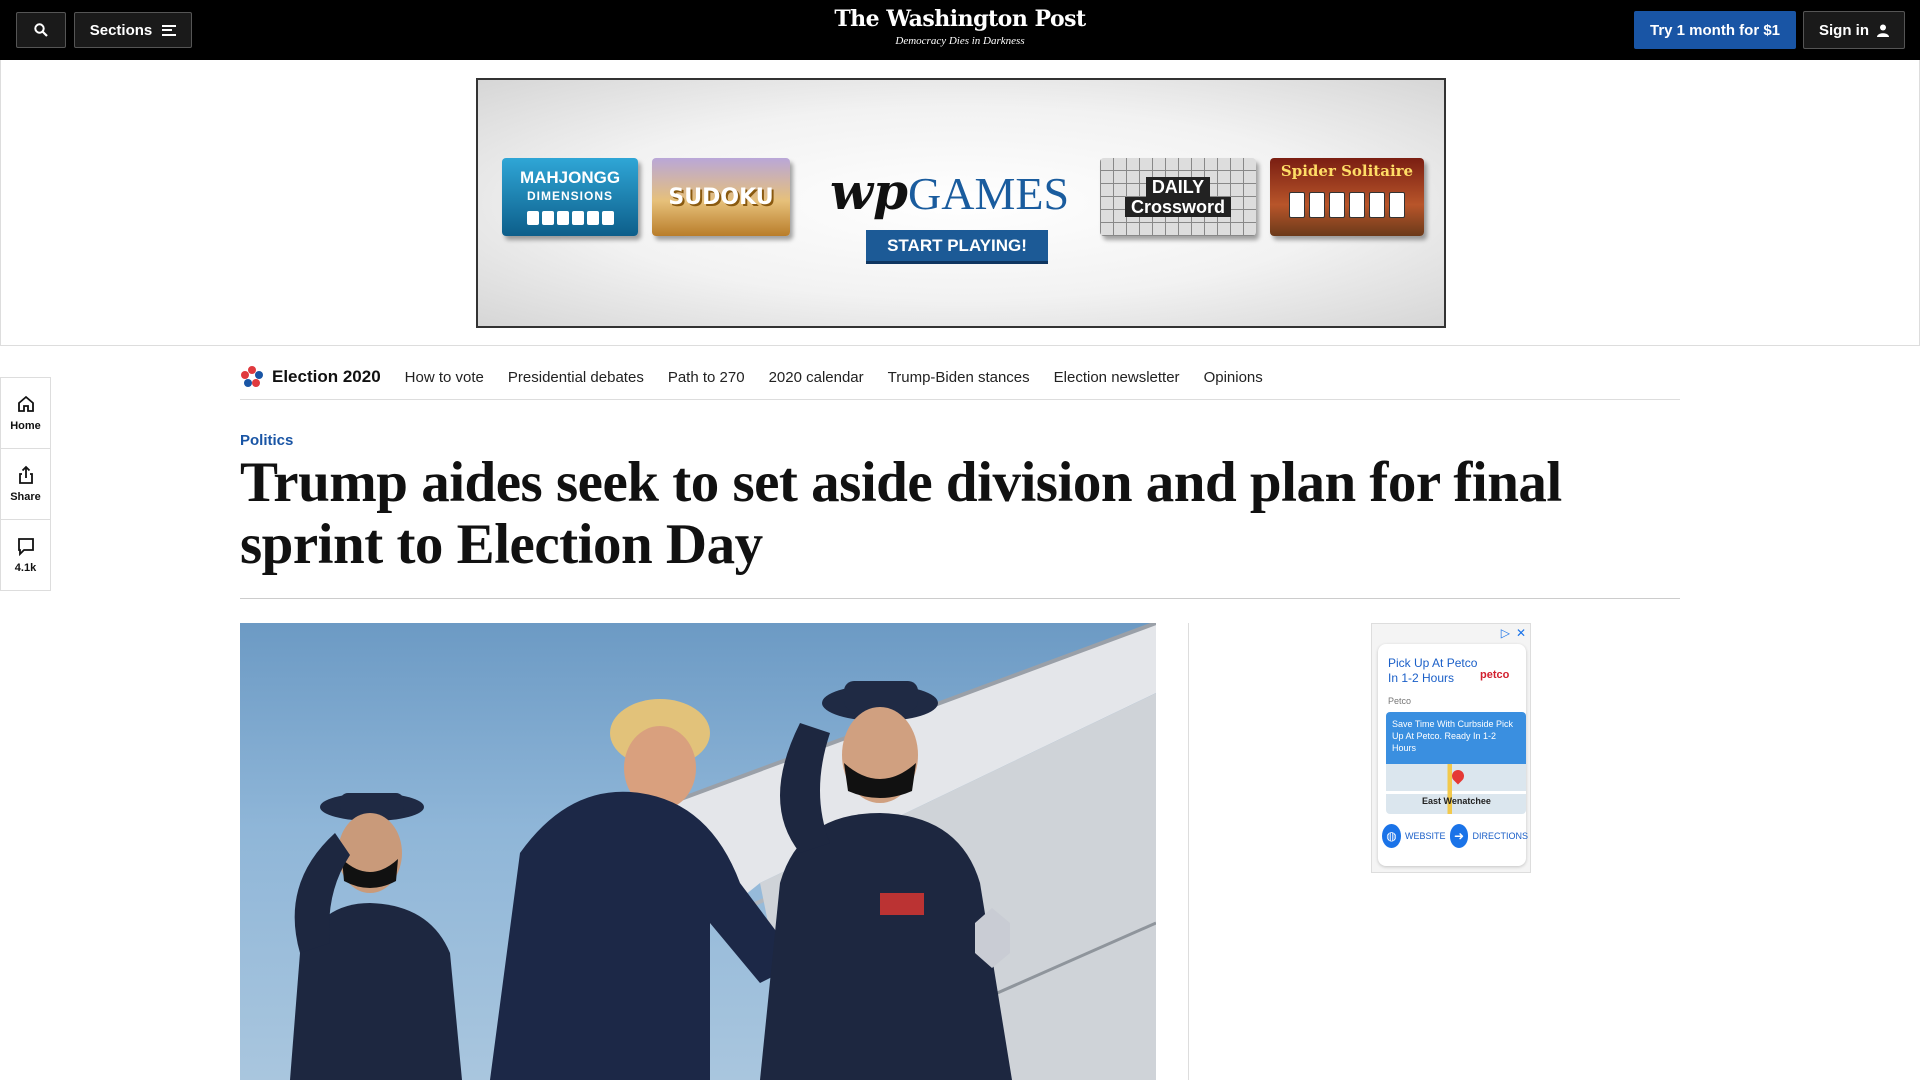  I want to click on ad-directions-link: DIRECTIONS, so click(1500, 836).